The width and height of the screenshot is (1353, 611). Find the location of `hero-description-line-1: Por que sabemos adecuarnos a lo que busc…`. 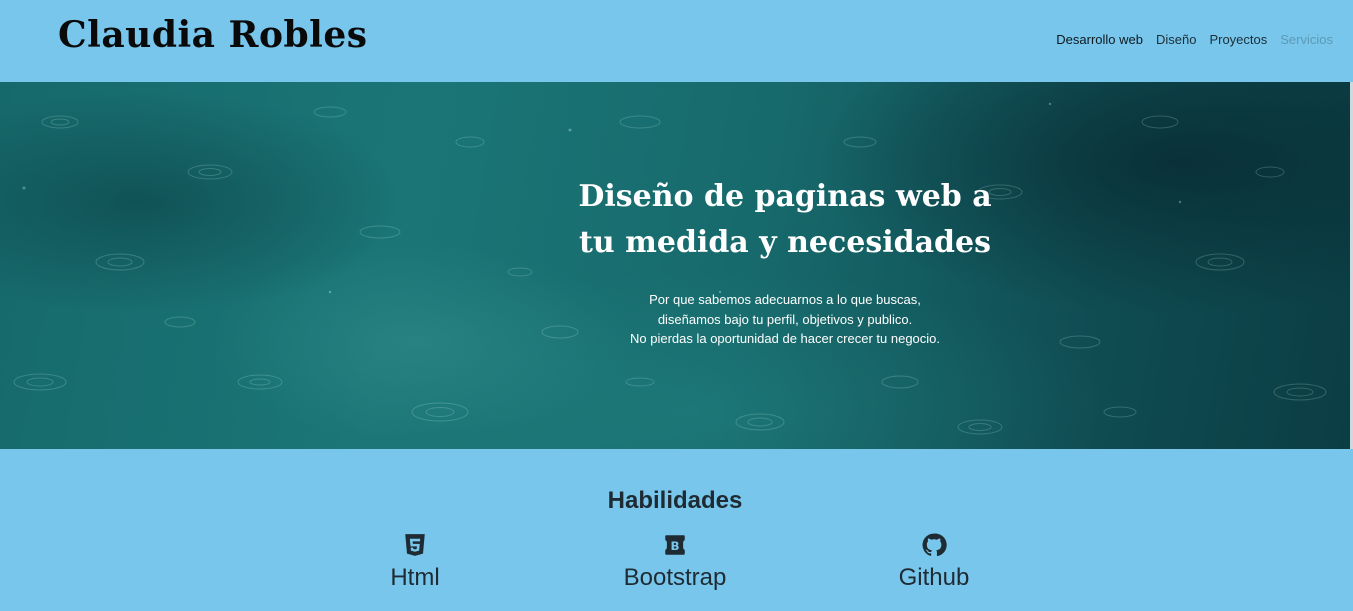

hero-description-line-1: Por que sabemos adecuarnos a lo que busc… is located at coordinates (785, 299).